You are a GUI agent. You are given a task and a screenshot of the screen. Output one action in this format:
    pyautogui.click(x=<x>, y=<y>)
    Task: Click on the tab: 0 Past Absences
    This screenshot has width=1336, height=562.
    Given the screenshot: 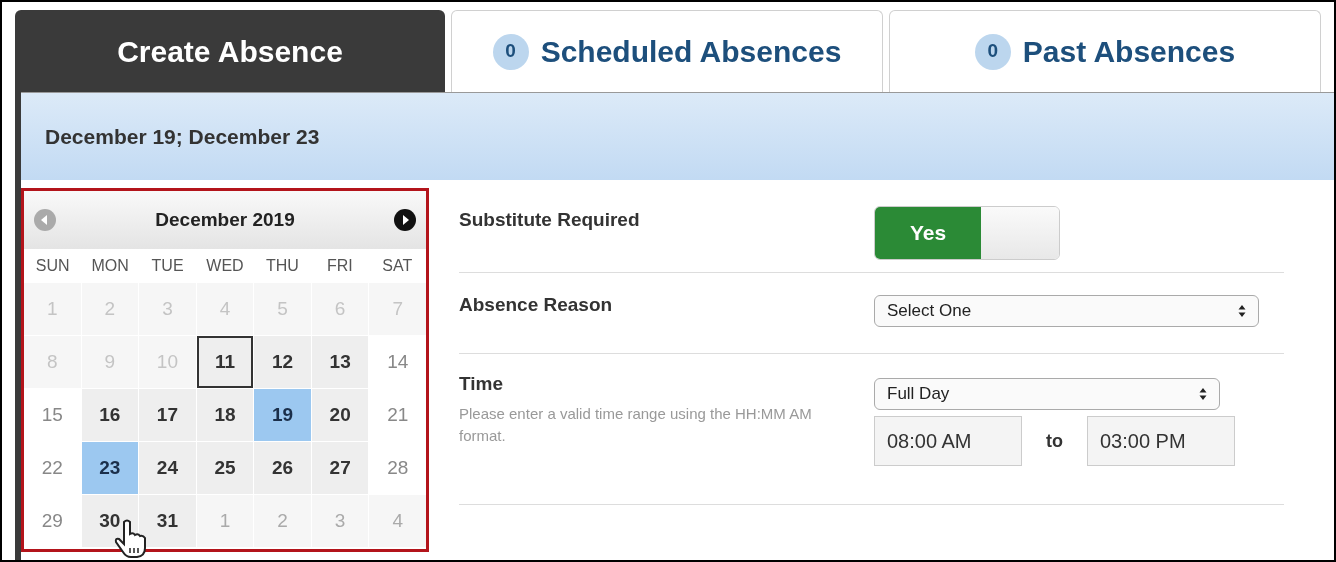 What is the action you would take?
    pyautogui.click(x=1105, y=51)
    